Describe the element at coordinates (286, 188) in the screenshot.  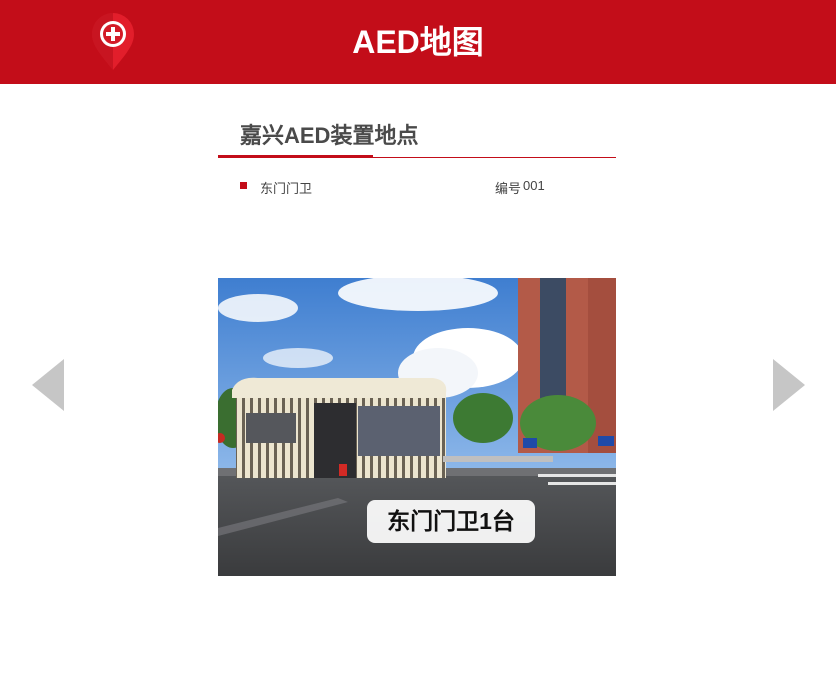
I see `location-name: 东门门卫` at that location.